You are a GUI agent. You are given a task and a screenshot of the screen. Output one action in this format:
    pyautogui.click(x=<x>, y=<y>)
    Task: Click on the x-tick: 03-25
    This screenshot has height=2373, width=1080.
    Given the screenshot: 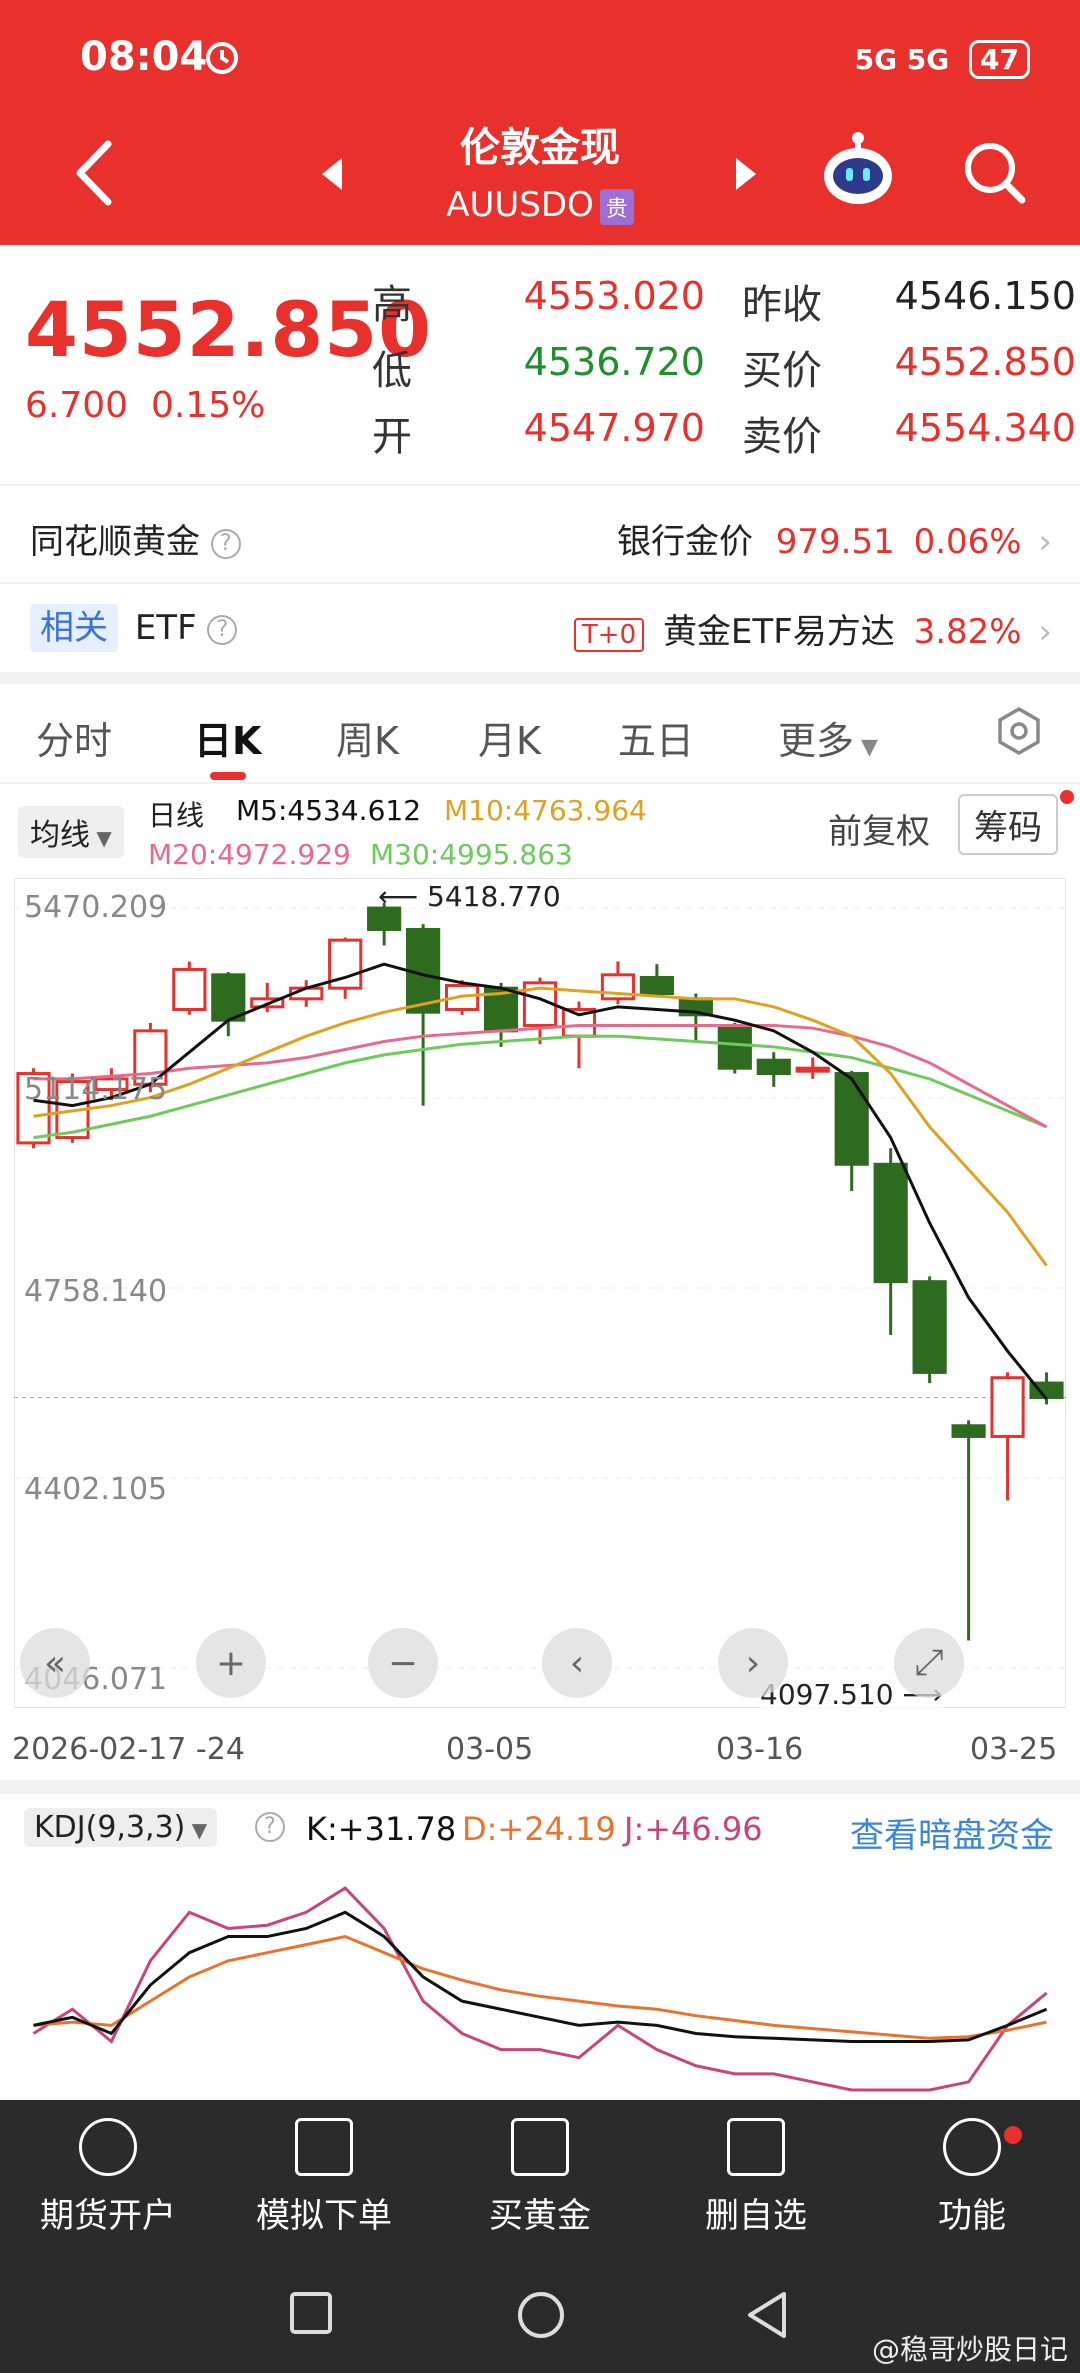 What is the action you would take?
    pyautogui.click(x=1014, y=1749)
    